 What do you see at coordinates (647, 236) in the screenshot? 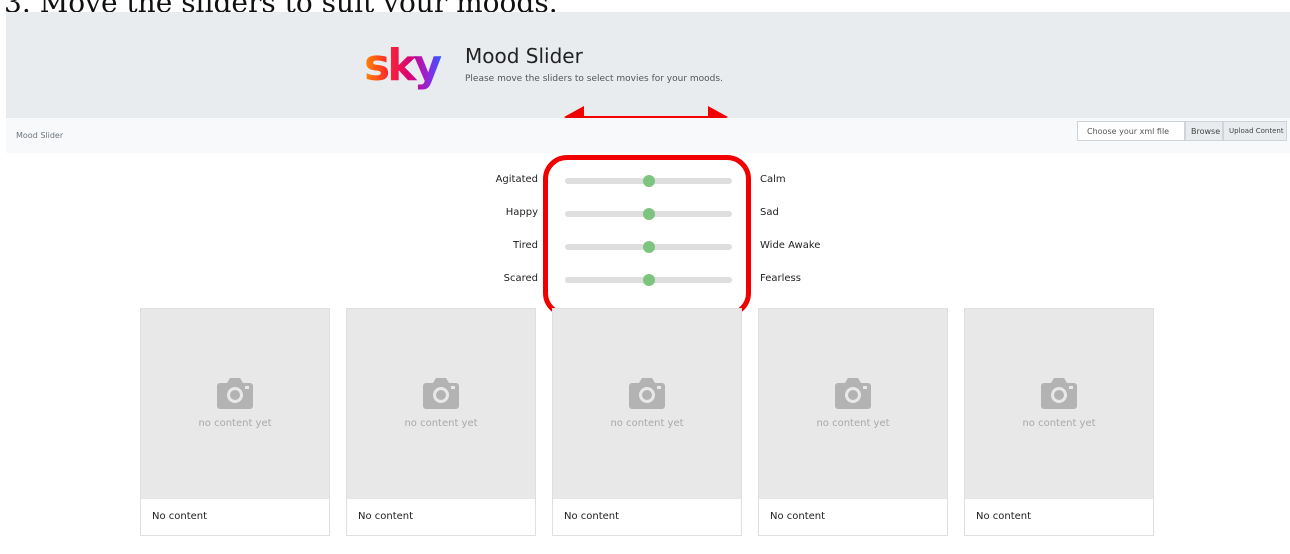
I see `sliders-highlight-annotation` at bounding box center [647, 236].